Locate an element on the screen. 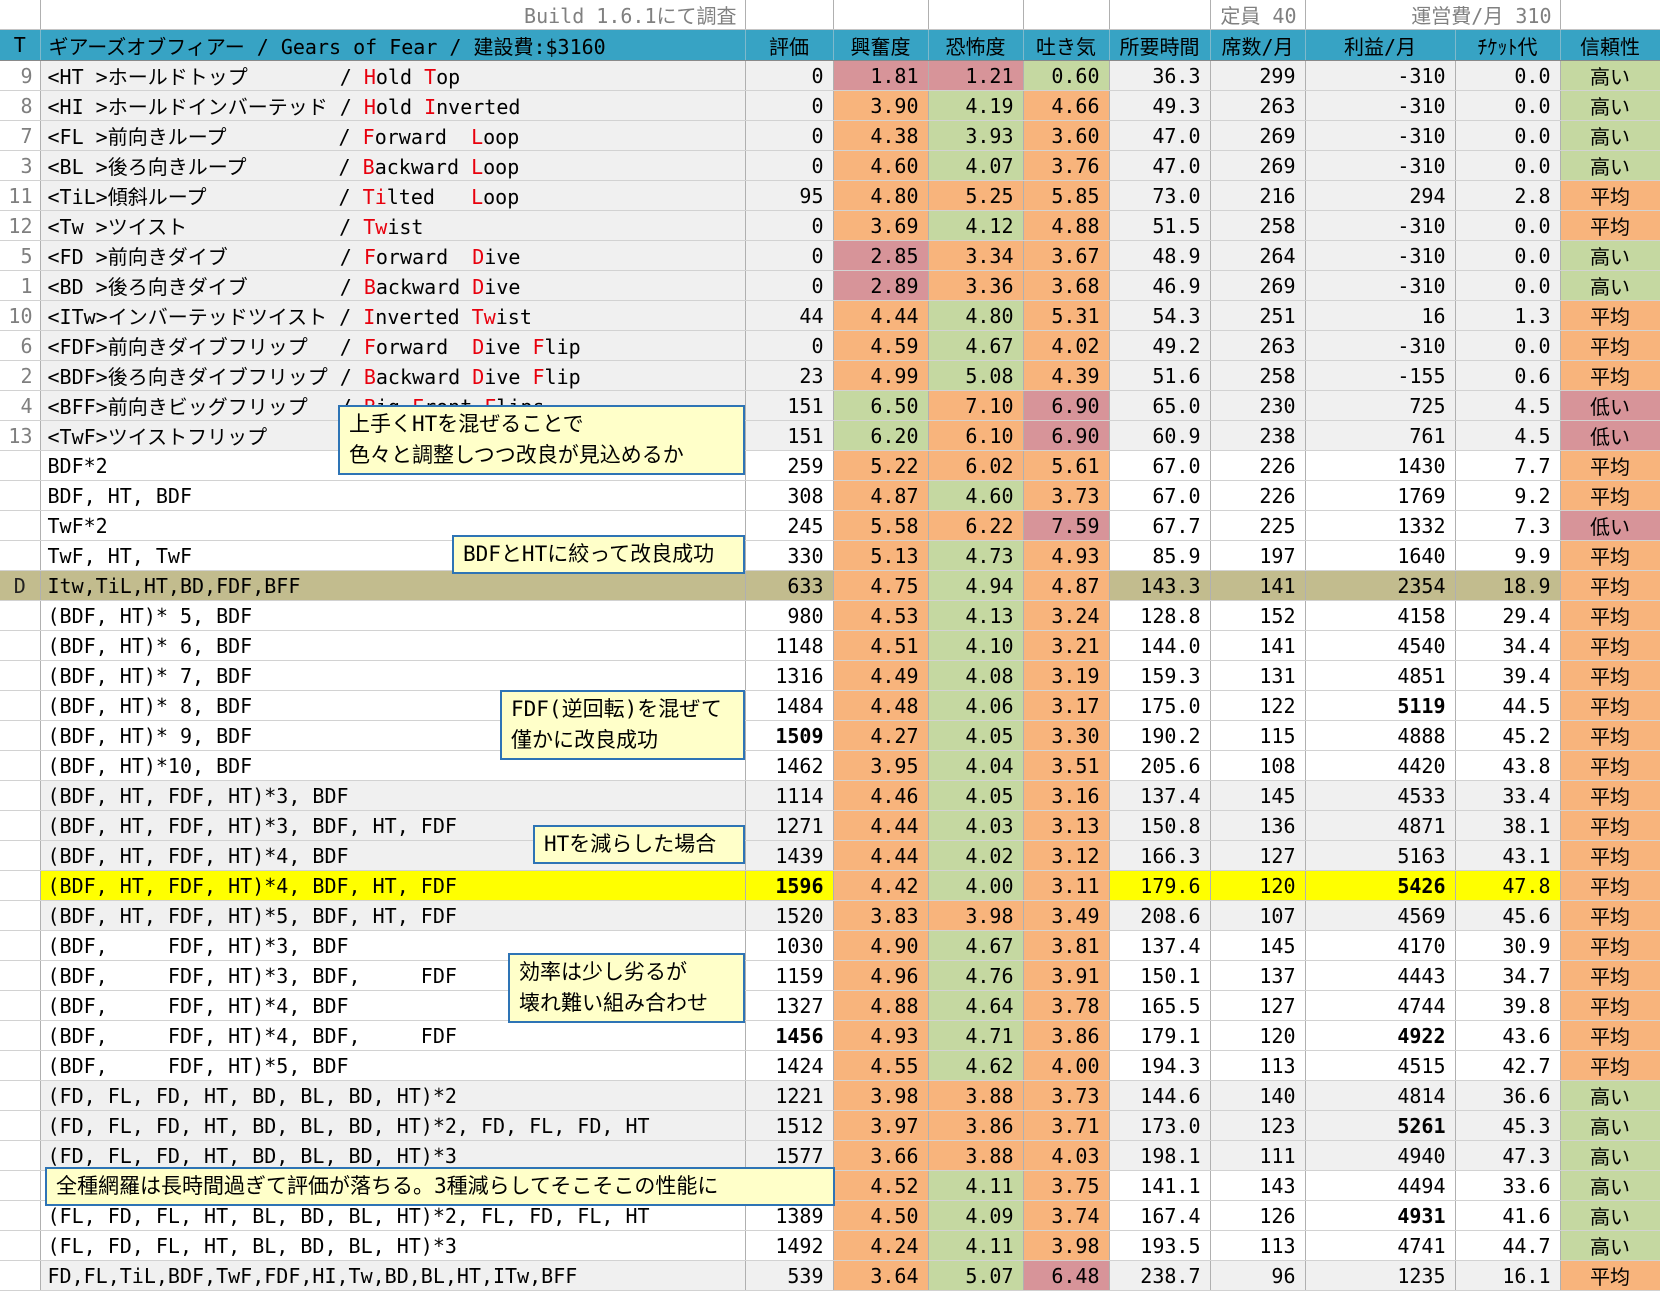  cell-fear: 4.09 is located at coordinates (976, 1215).